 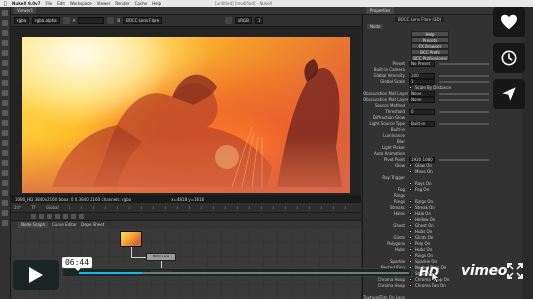 What do you see at coordinates (104, 3) in the screenshot?
I see `menu-viewer: Viewer` at bounding box center [104, 3].